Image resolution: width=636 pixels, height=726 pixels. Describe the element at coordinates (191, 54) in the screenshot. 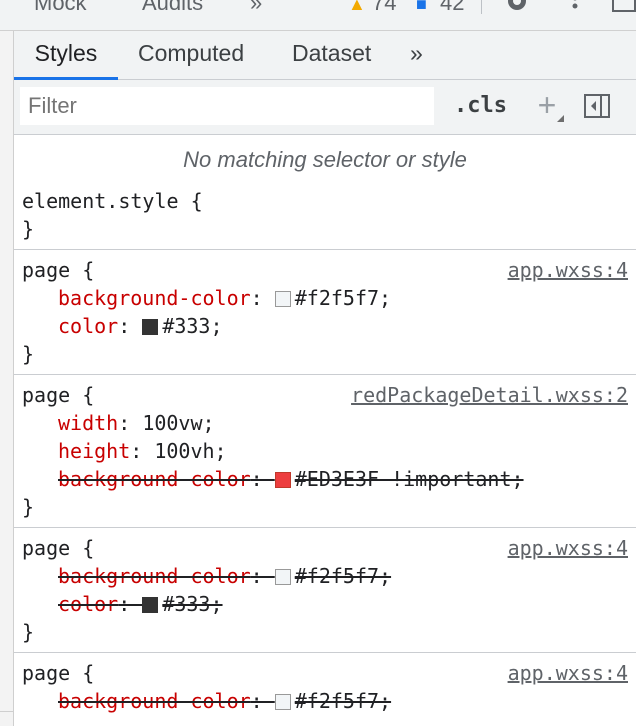

I see `tab-computed: Computed` at that location.